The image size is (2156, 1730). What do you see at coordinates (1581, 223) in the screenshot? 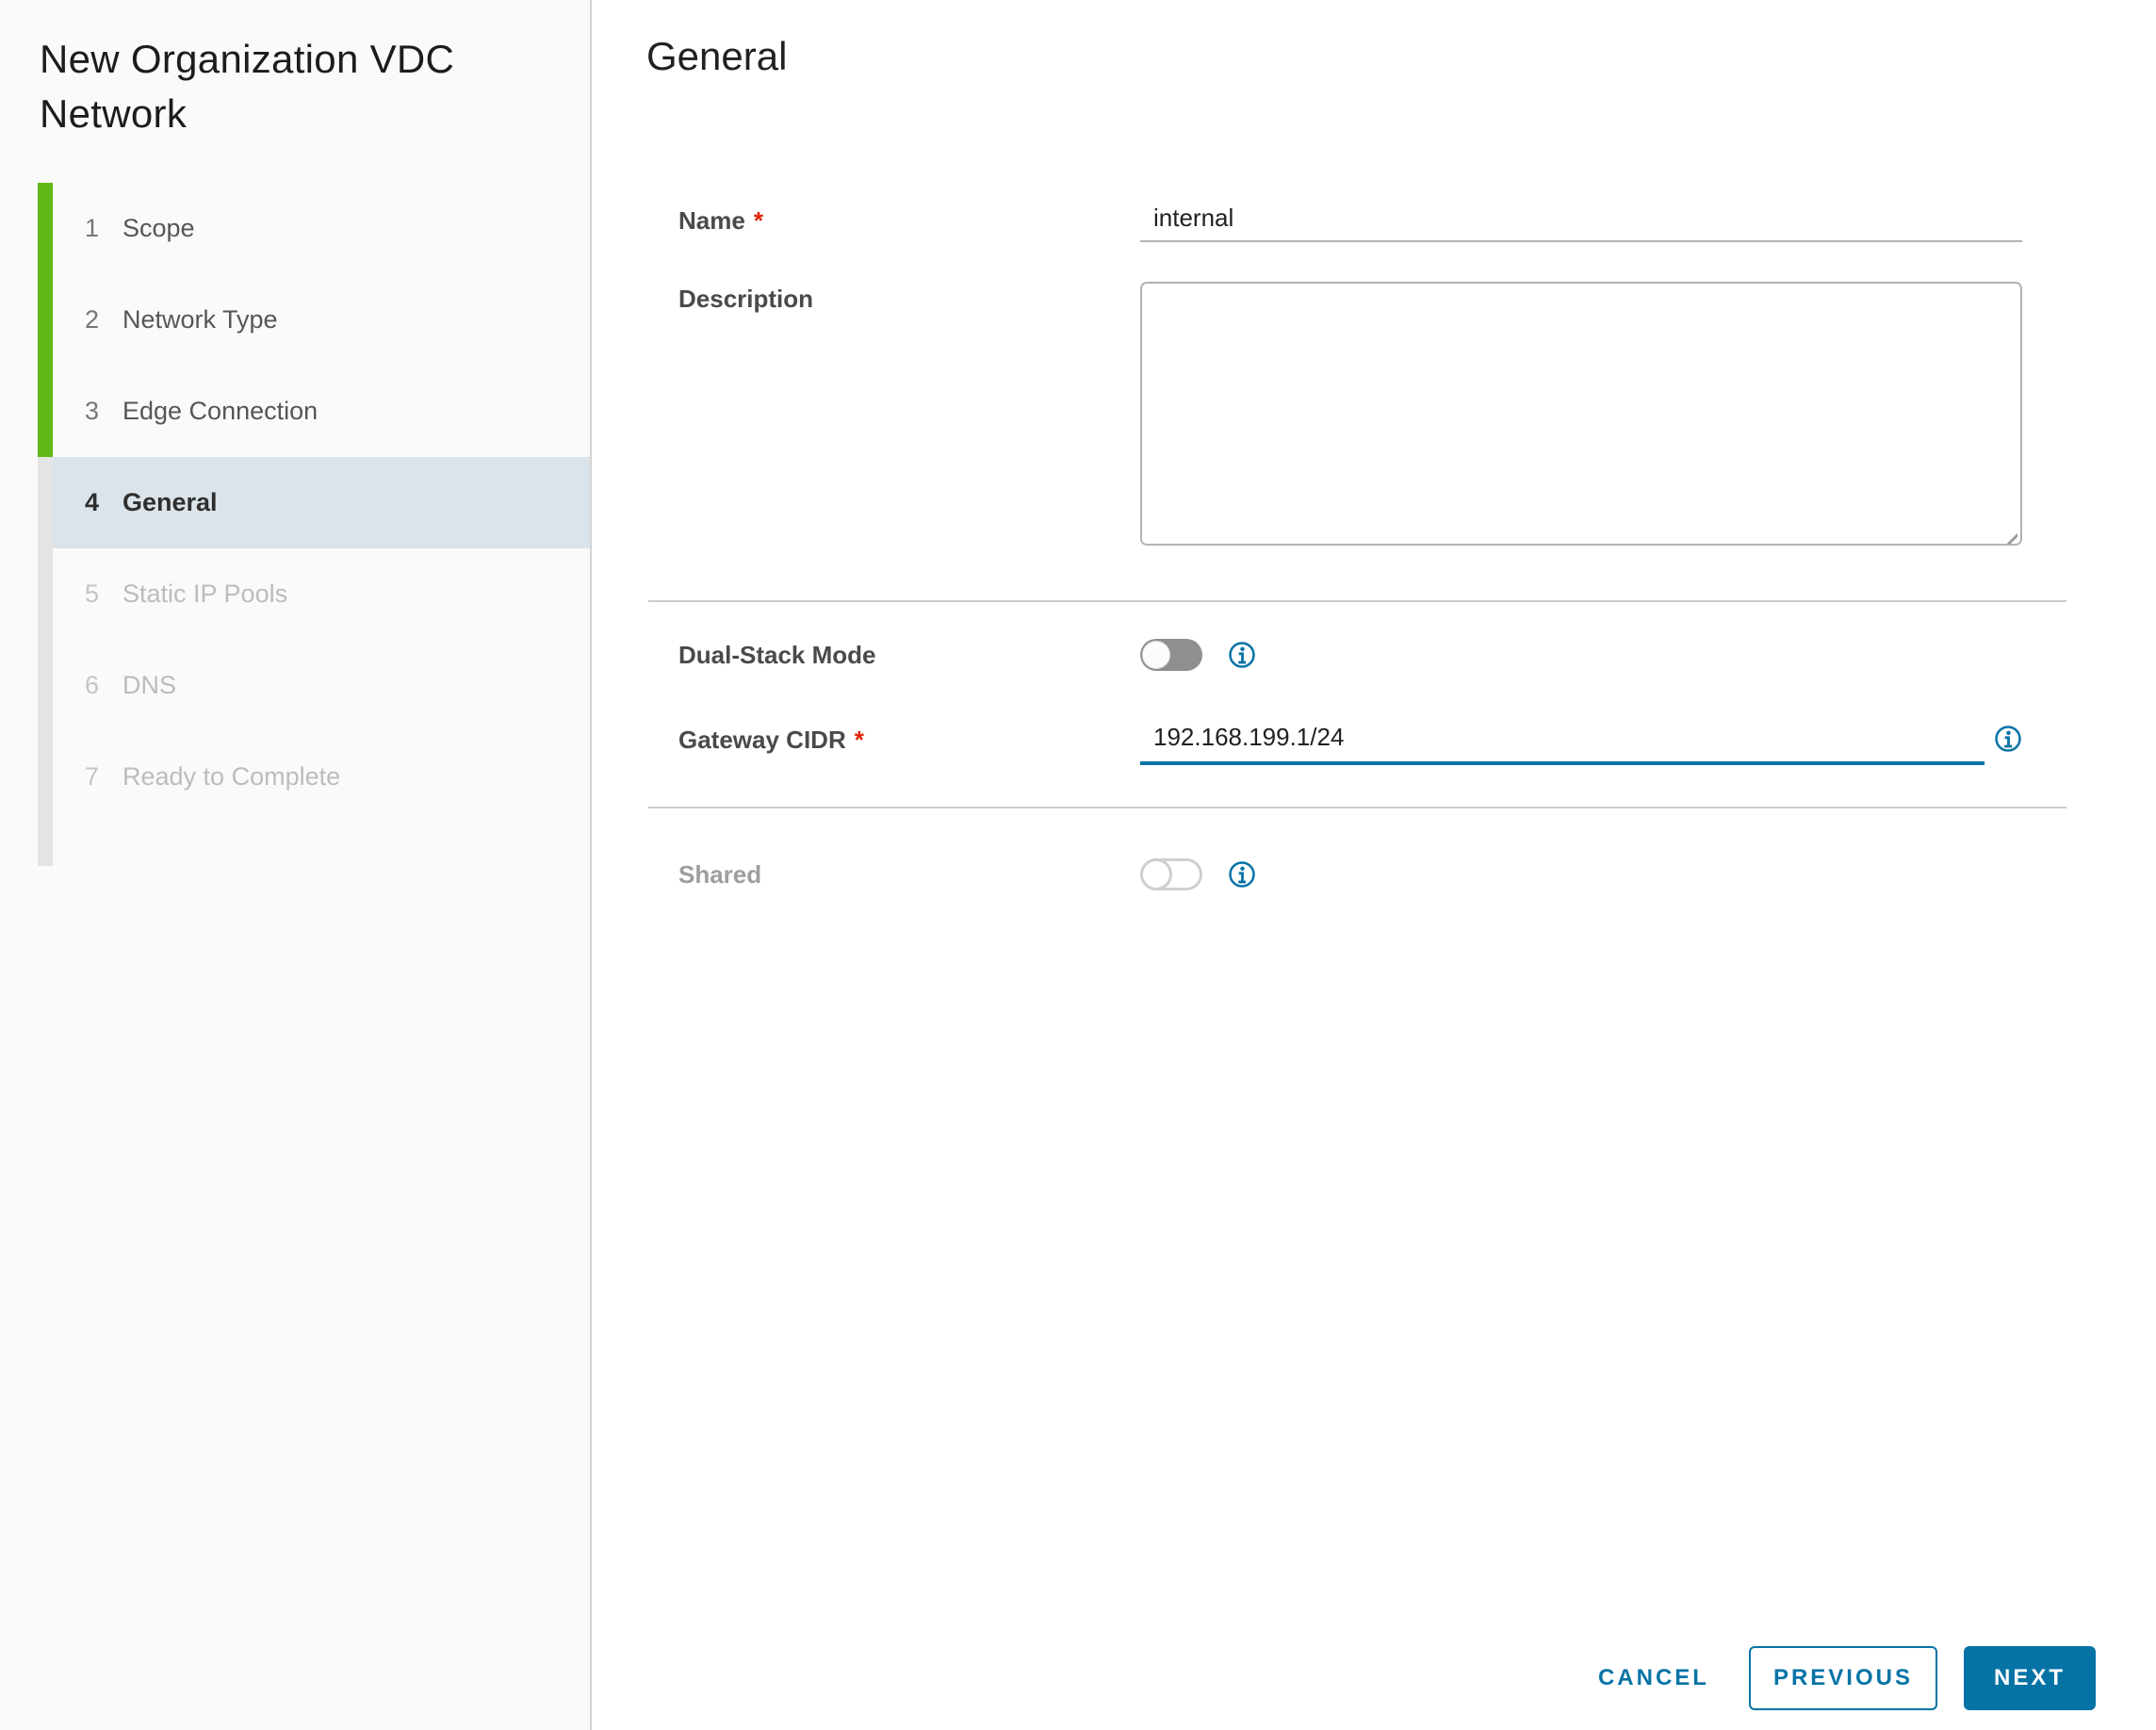
I see `name-input` at bounding box center [1581, 223].